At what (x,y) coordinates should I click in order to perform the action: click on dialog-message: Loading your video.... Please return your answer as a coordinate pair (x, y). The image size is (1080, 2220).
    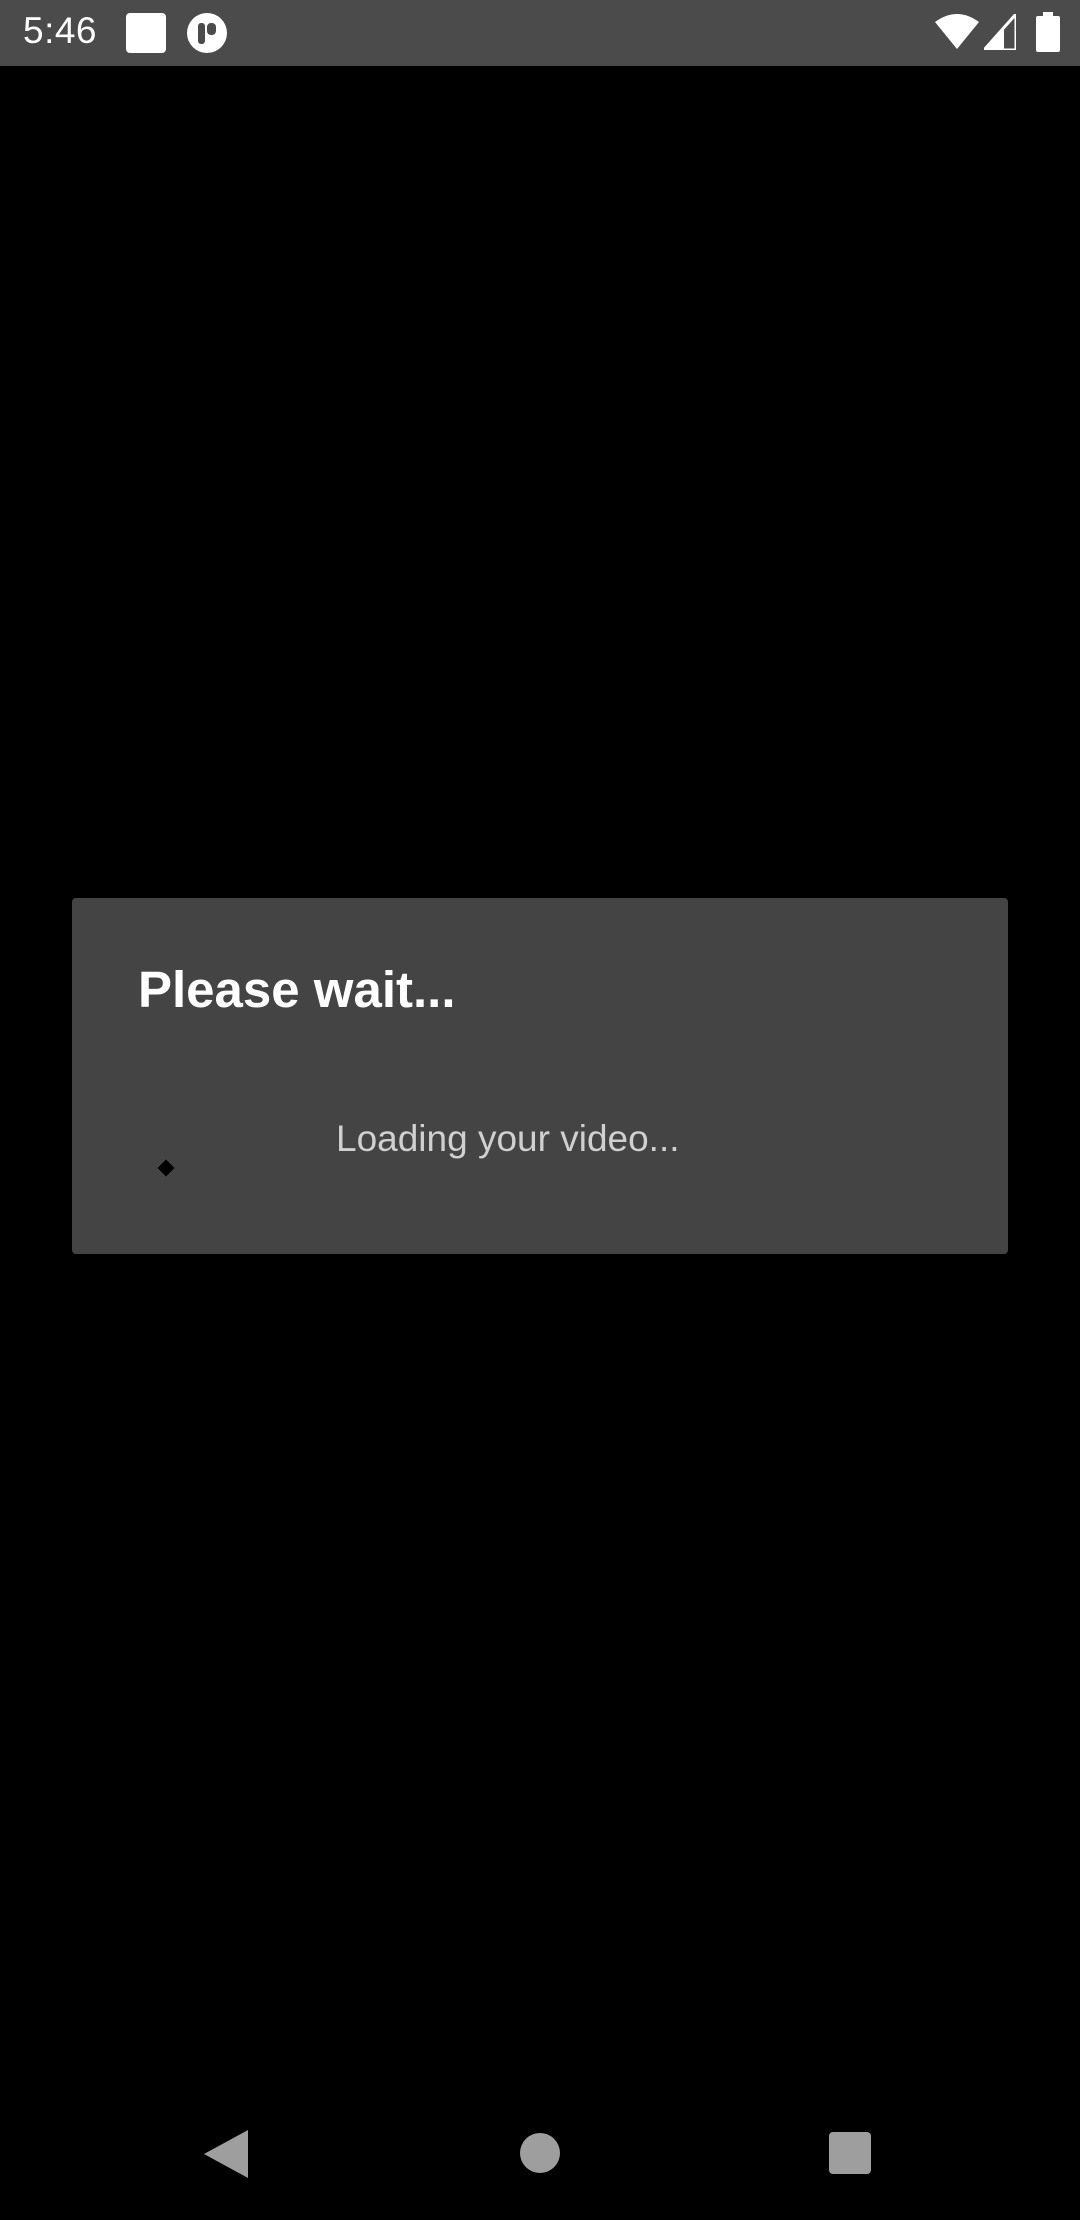
    Looking at the image, I should click on (508, 1138).